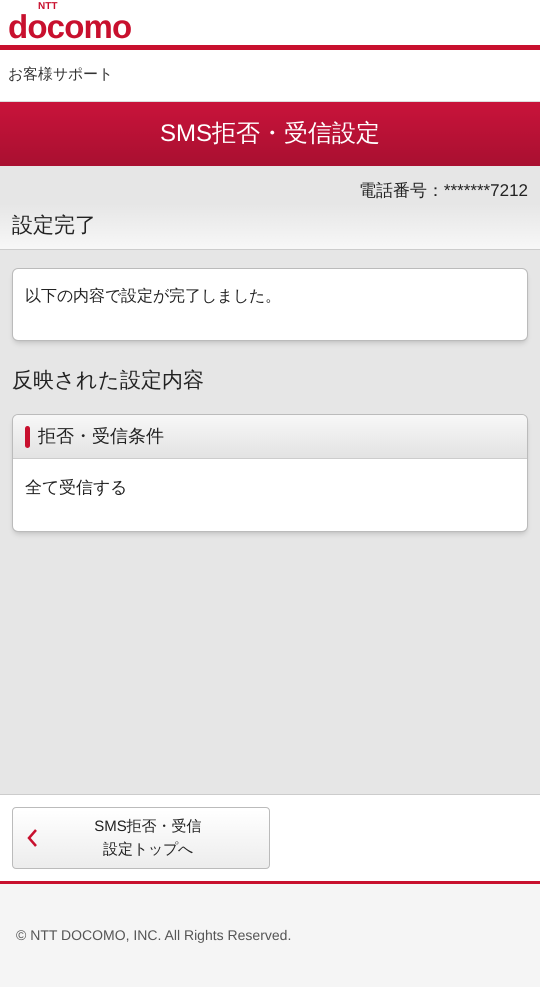 The height and width of the screenshot is (987, 540). What do you see at coordinates (141, 838) in the screenshot?
I see `back-button: SMS拒否・受信 設定トップへ` at bounding box center [141, 838].